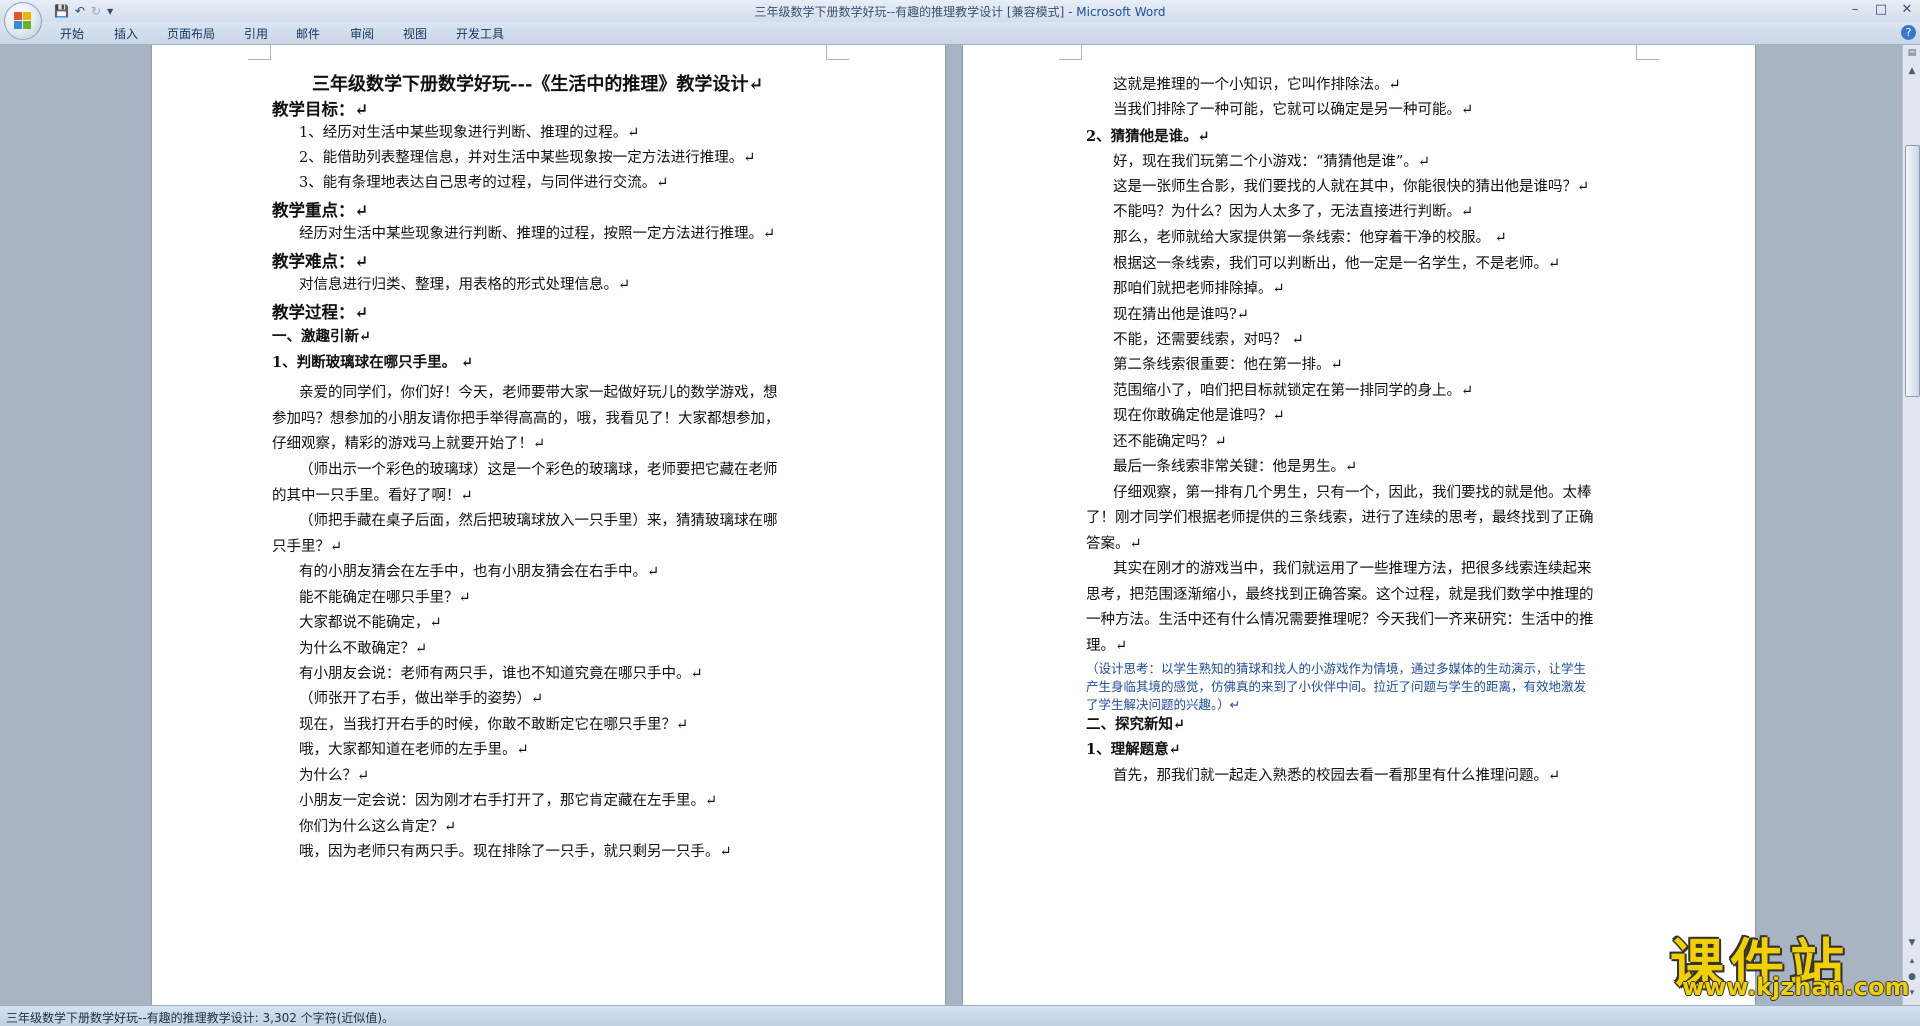 The height and width of the screenshot is (1026, 1920). Describe the element at coordinates (1133, 749) in the screenshot. I see `document-heading: 1、理解题意↵` at that location.